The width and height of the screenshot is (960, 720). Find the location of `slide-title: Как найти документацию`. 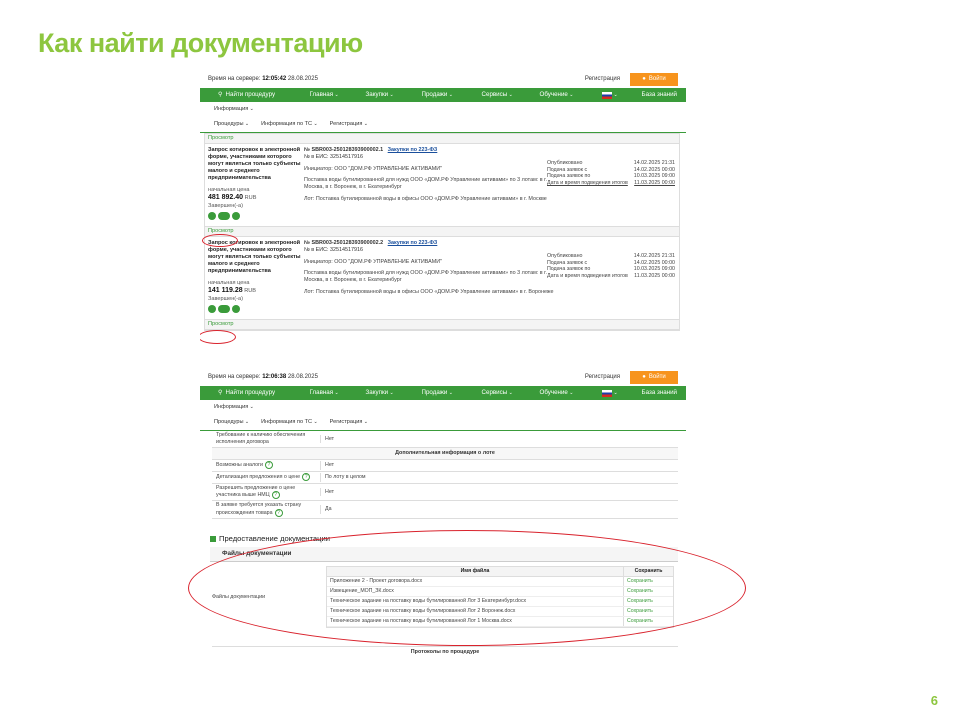

slide-title: Как найти документацию is located at coordinates (200, 43).